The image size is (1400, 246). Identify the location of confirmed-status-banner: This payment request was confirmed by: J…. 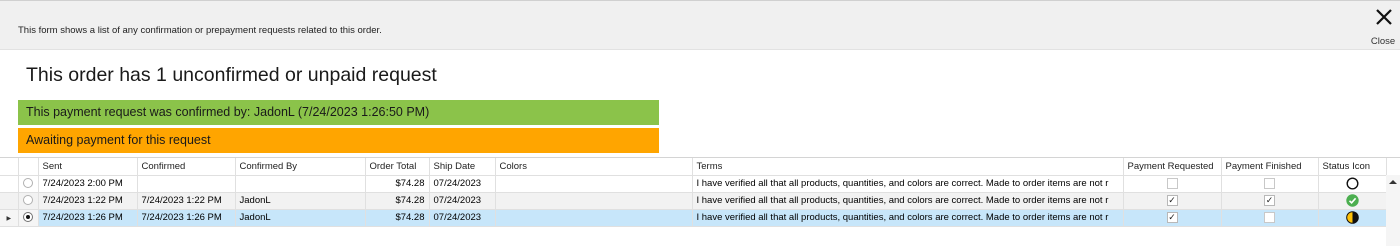
(338, 112).